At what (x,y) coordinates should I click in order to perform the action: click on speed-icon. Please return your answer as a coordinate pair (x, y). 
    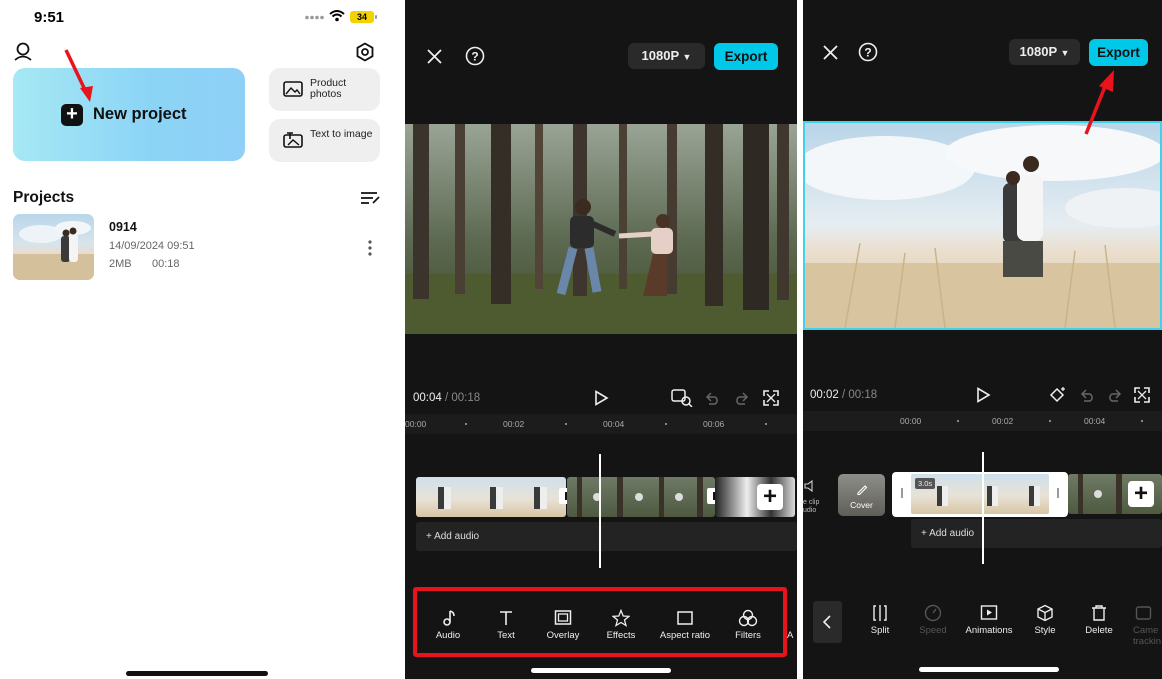
    Looking at the image, I should click on (933, 613).